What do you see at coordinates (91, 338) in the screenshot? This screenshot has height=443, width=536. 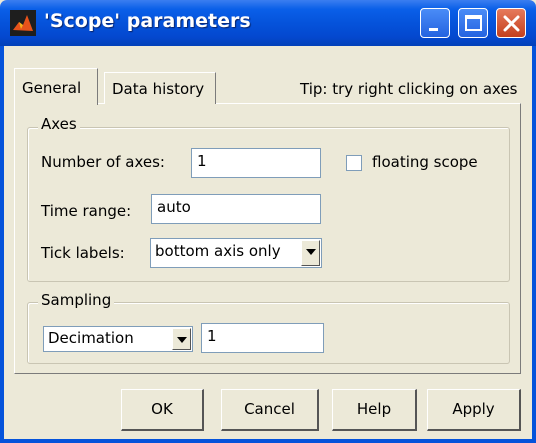 I see `sampling-mode-value: Decimation` at bounding box center [91, 338].